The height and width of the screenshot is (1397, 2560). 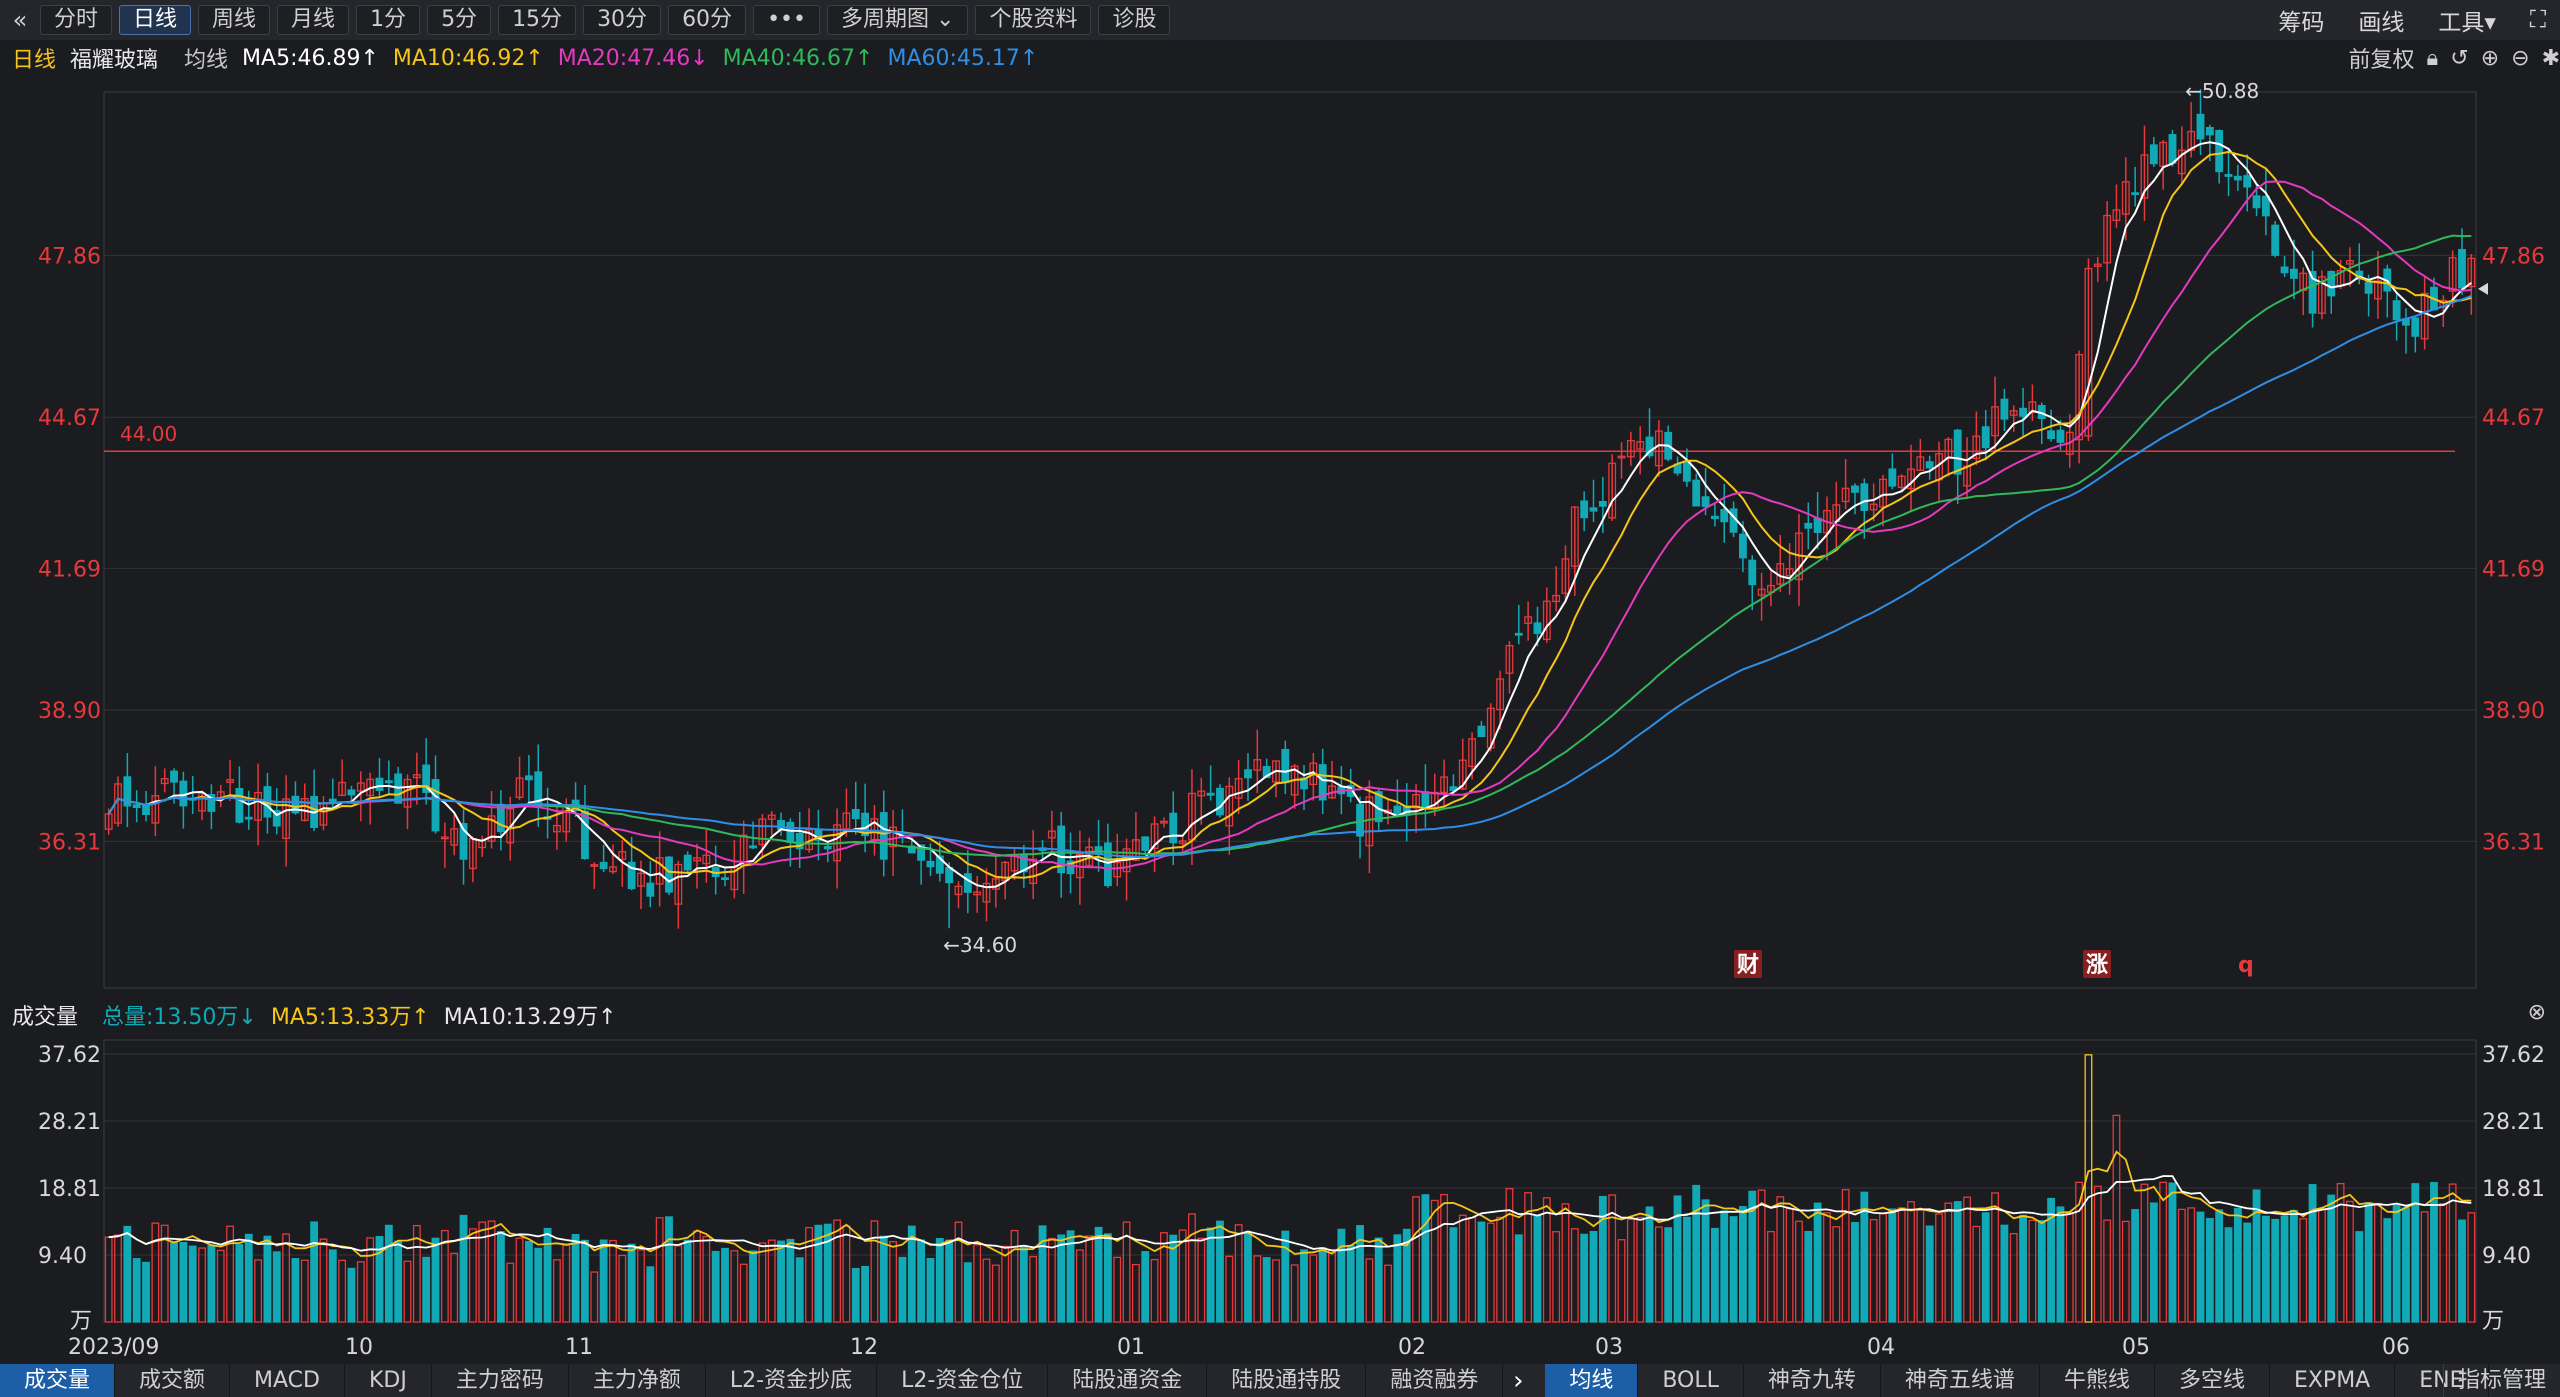 I want to click on x-axis-label: 11, so click(x=579, y=1347).